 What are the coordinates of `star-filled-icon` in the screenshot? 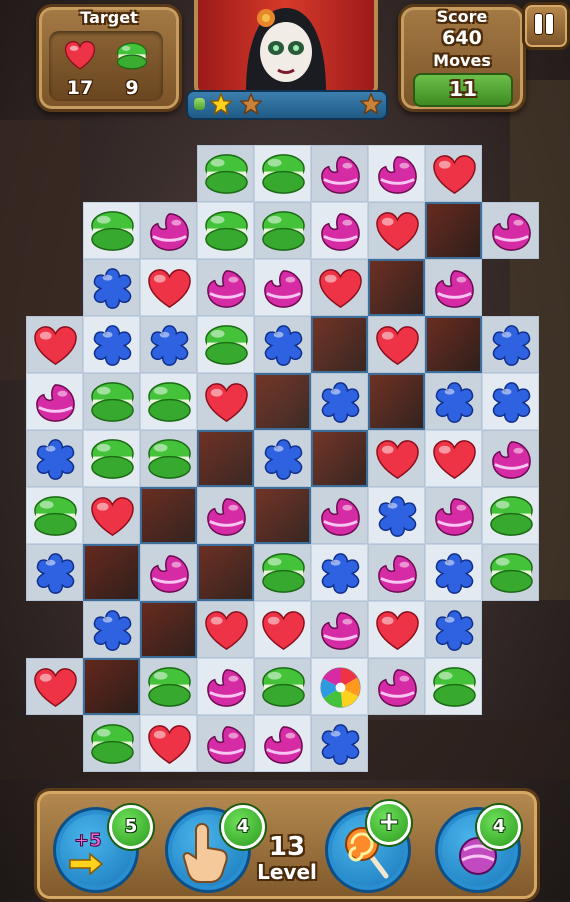 It's located at (221, 104).